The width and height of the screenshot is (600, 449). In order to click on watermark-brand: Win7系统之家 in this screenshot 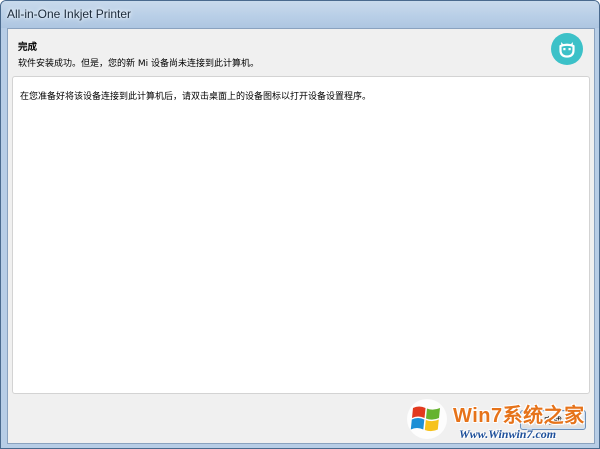, I will do `click(519, 416)`.